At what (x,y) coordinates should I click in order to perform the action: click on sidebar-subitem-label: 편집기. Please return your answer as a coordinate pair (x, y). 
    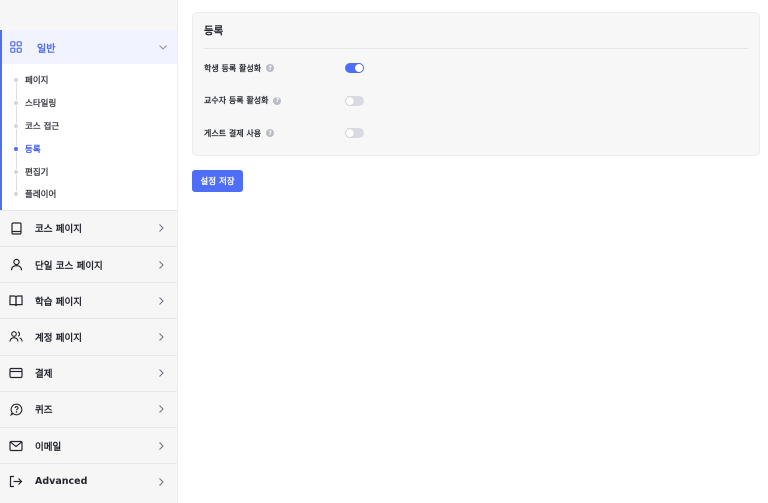
    Looking at the image, I should click on (37, 172).